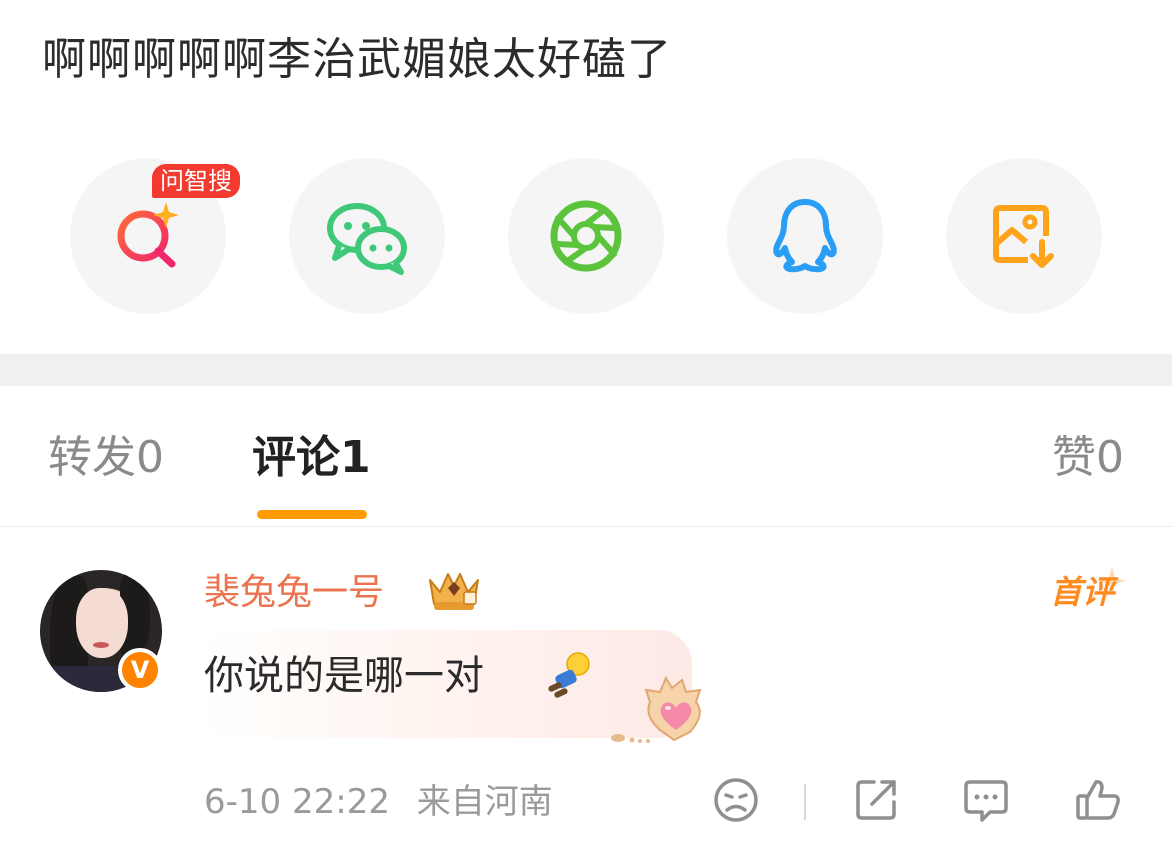 The width and height of the screenshot is (1172, 849). What do you see at coordinates (986, 800) in the screenshot?
I see `reply-comment-icon` at bounding box center [986, 800].